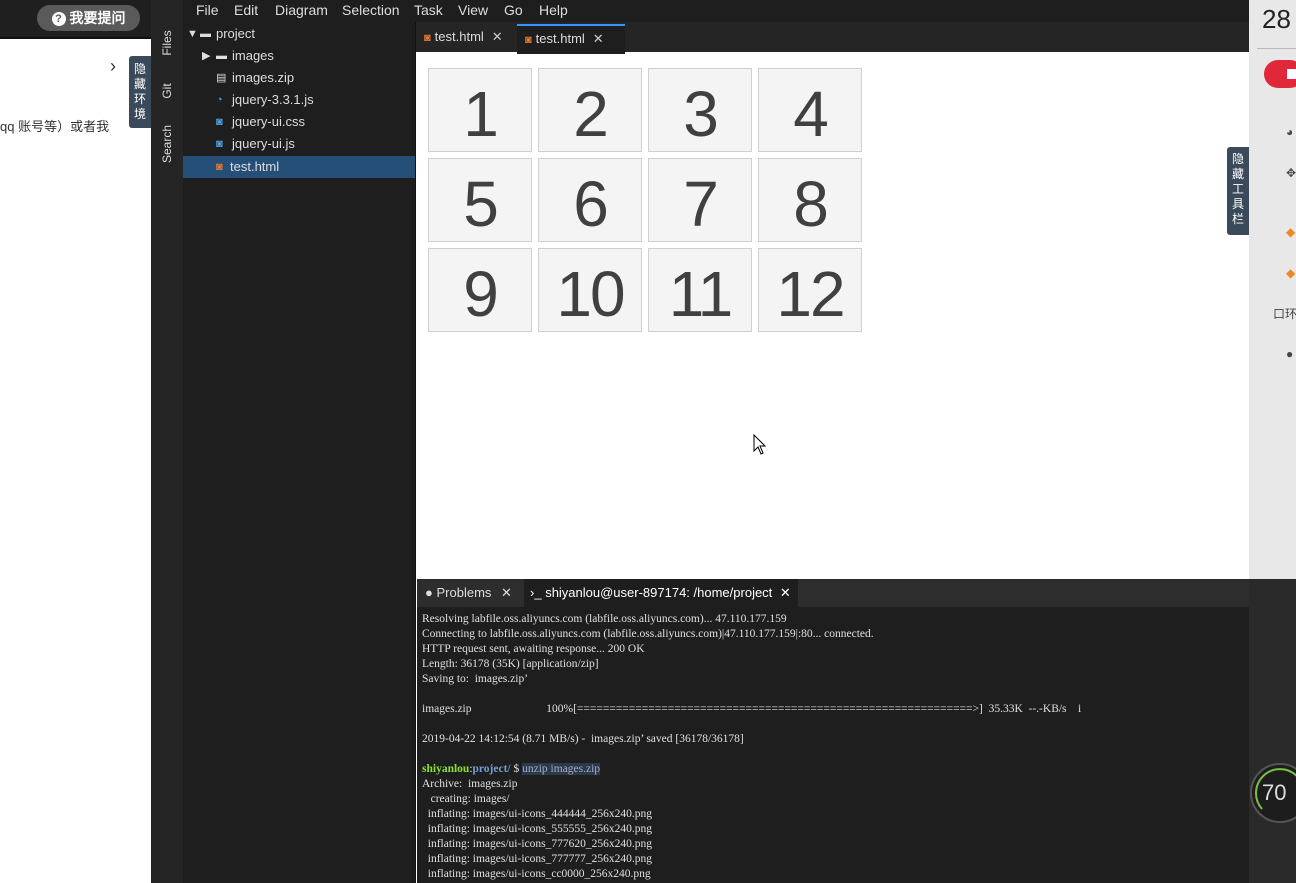  I want to click on menu-file: File, so click(207, 10).